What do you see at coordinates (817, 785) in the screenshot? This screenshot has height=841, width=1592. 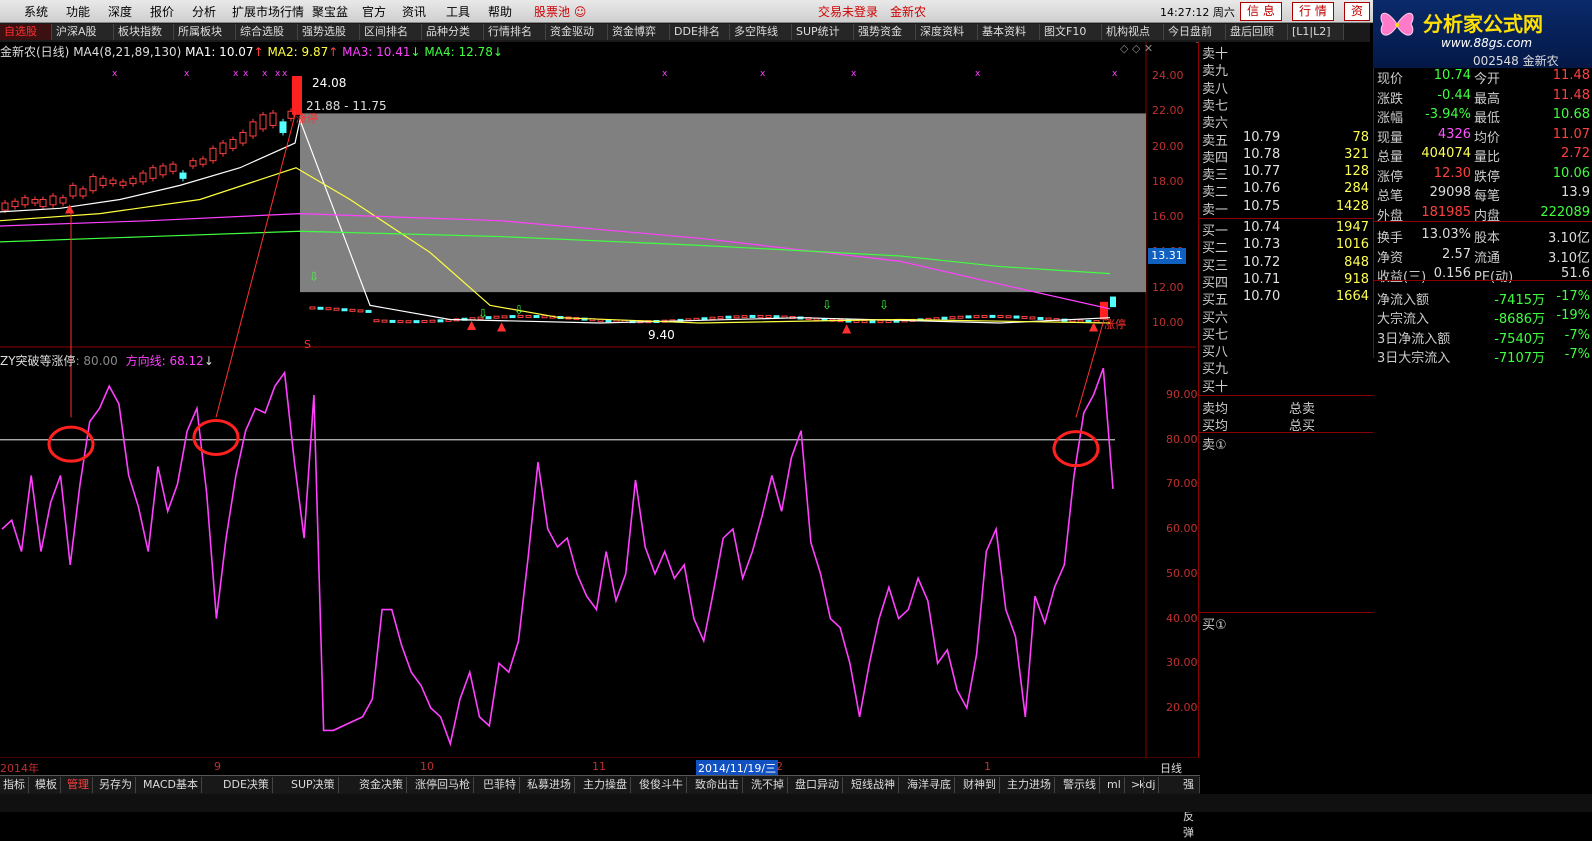 I see `formula-tab: 盘口异动` at bounding box center [817, 785].